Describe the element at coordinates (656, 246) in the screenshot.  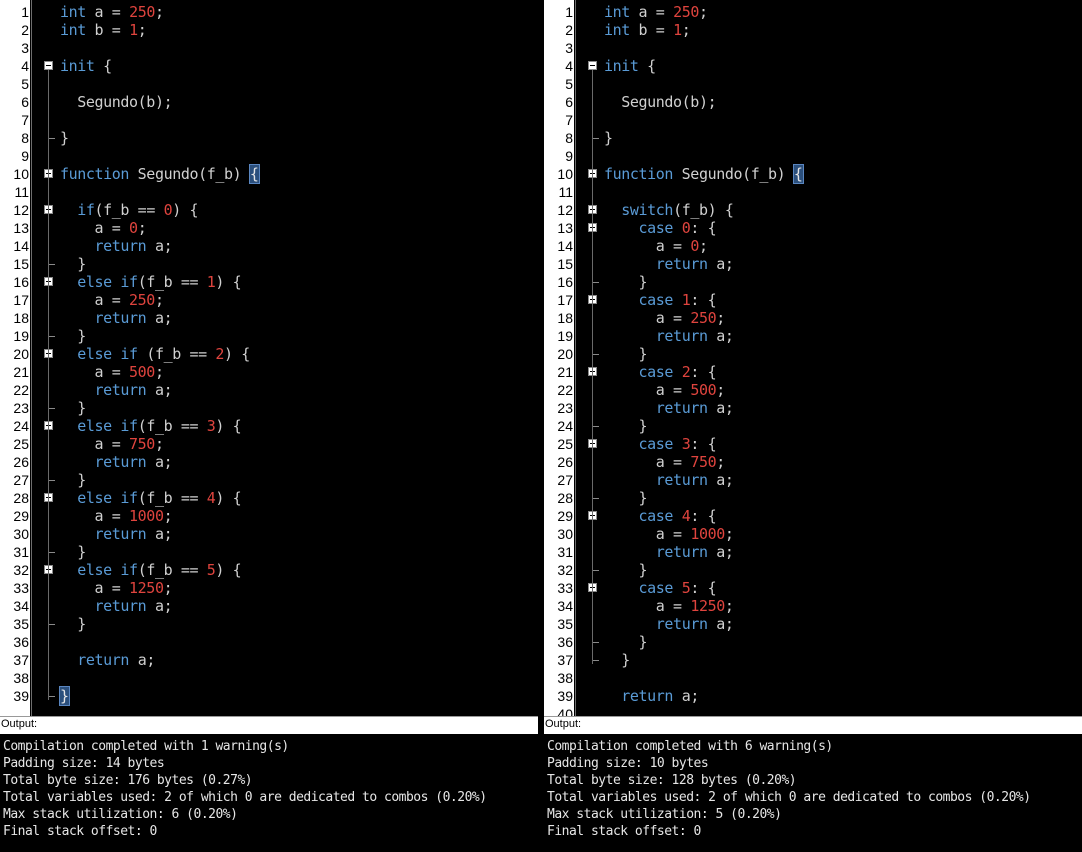
I see `code-text: a = 0;` at that location.